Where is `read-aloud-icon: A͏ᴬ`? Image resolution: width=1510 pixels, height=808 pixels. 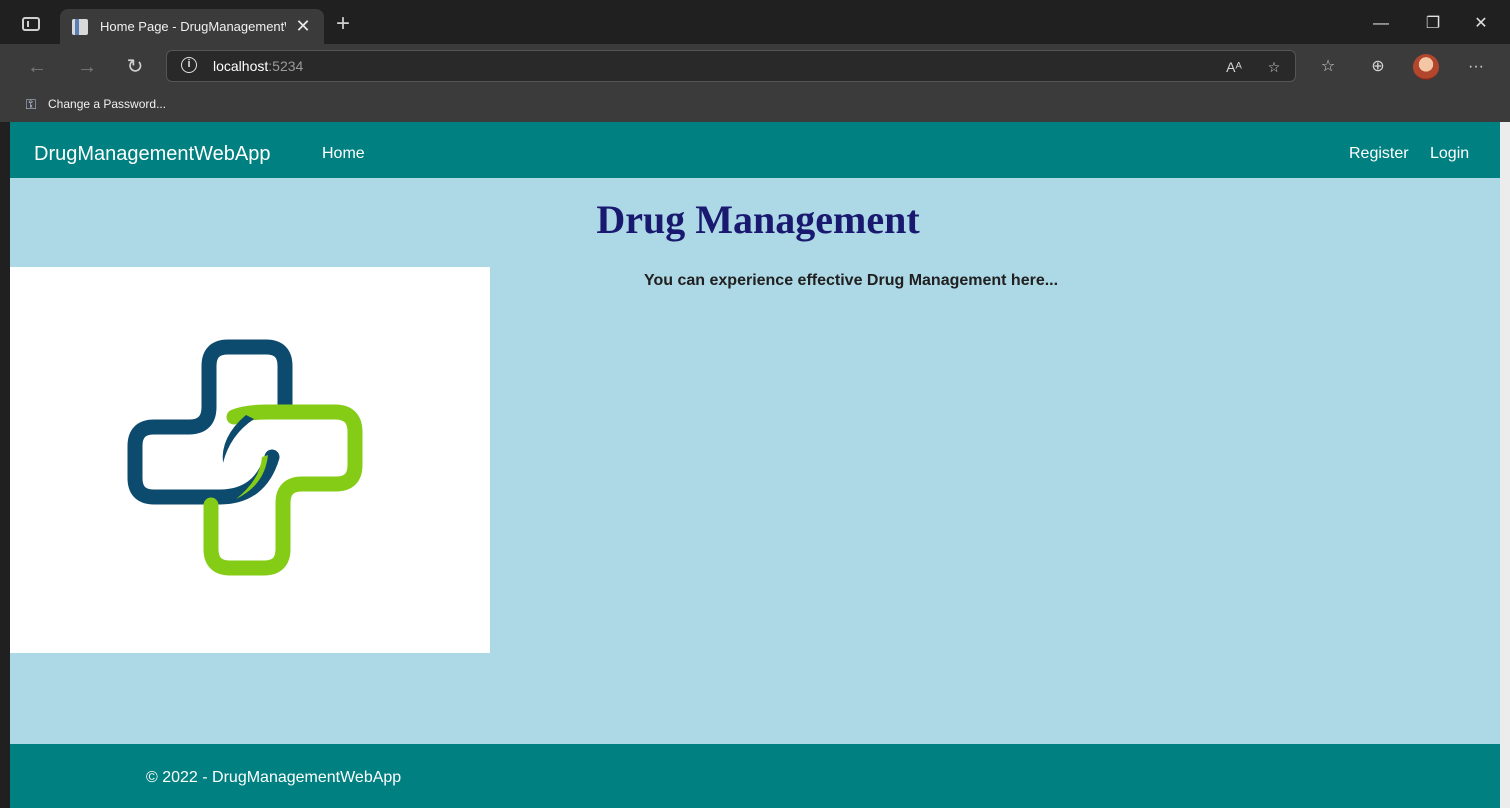
read-aloud-icon: A͏ᴬ is located at coordinates (1234, 67).